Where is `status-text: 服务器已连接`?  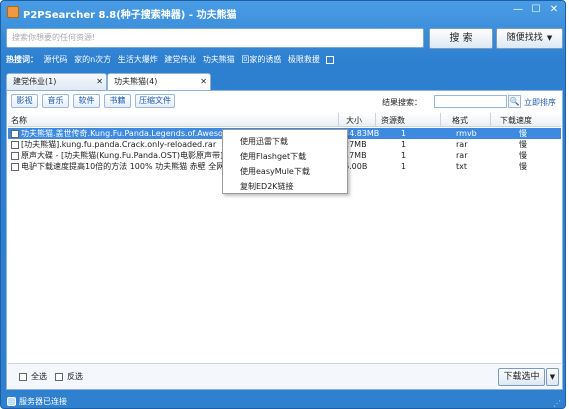 status-text: 服务器已连接 is located at coordinates (43, 401).